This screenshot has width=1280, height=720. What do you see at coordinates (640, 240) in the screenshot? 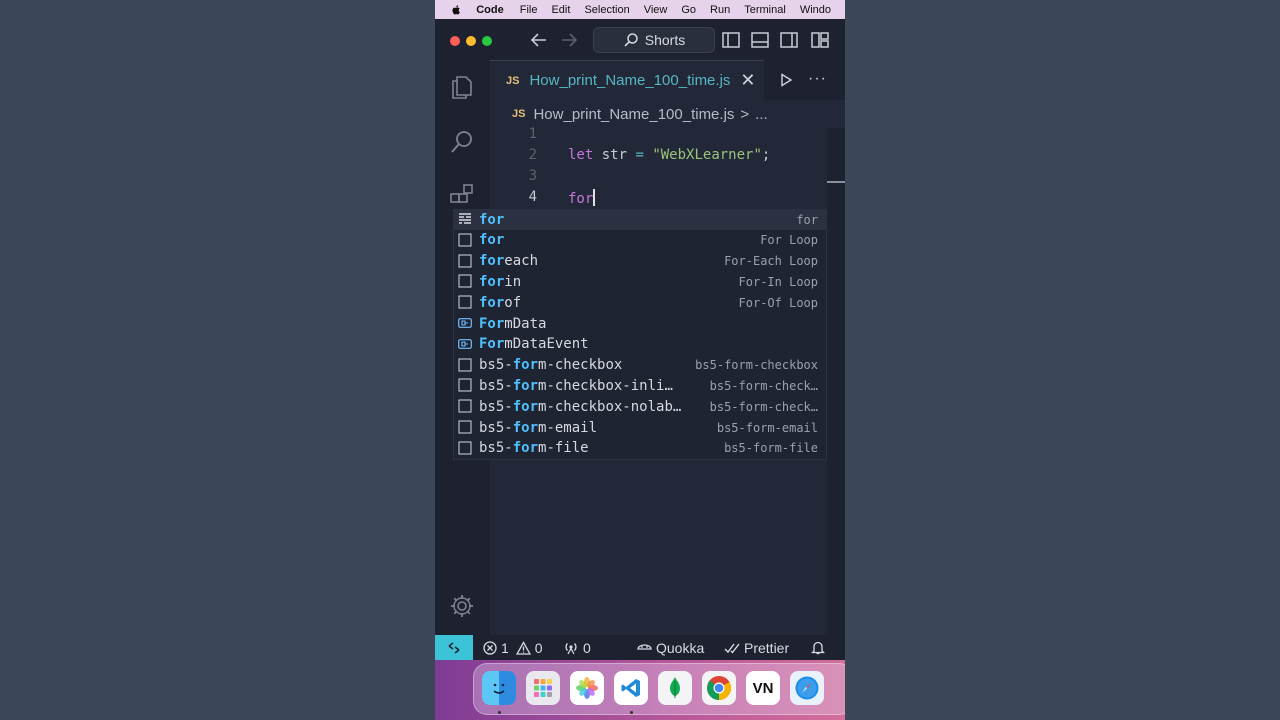
I see `suggestion-item: for For Loop` at bounding box center [640, 240].